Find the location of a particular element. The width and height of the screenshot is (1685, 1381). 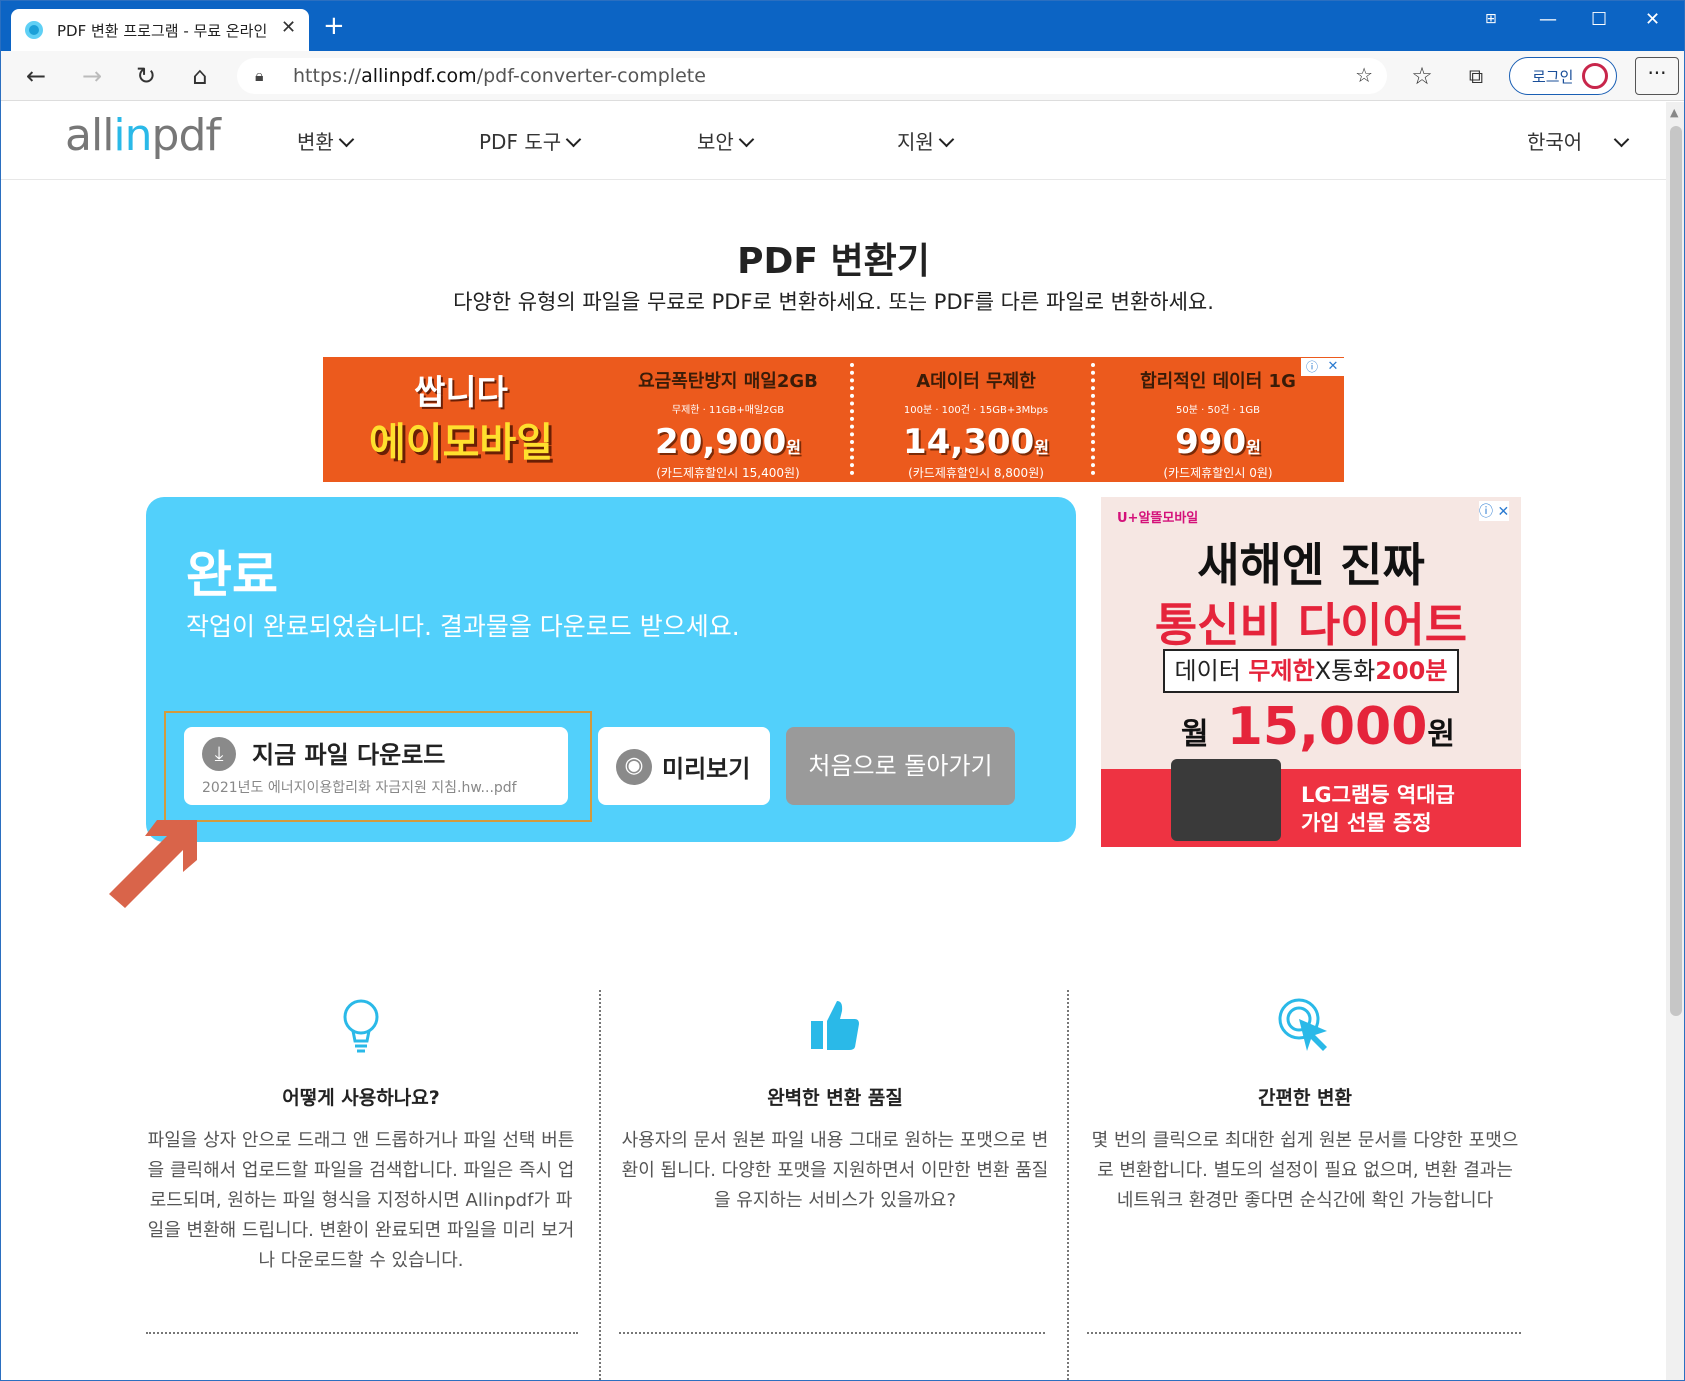

tab-title: PDF 변환 프로그램 - 무료 온라인 is located at coordinates (162, 31).